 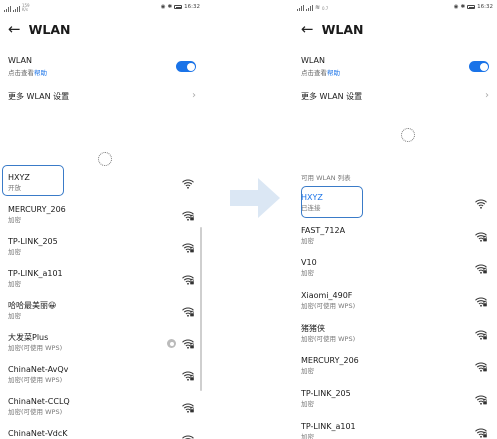 I want to click on network-name: Xiaomi_490F, so click(x=327, y=296).